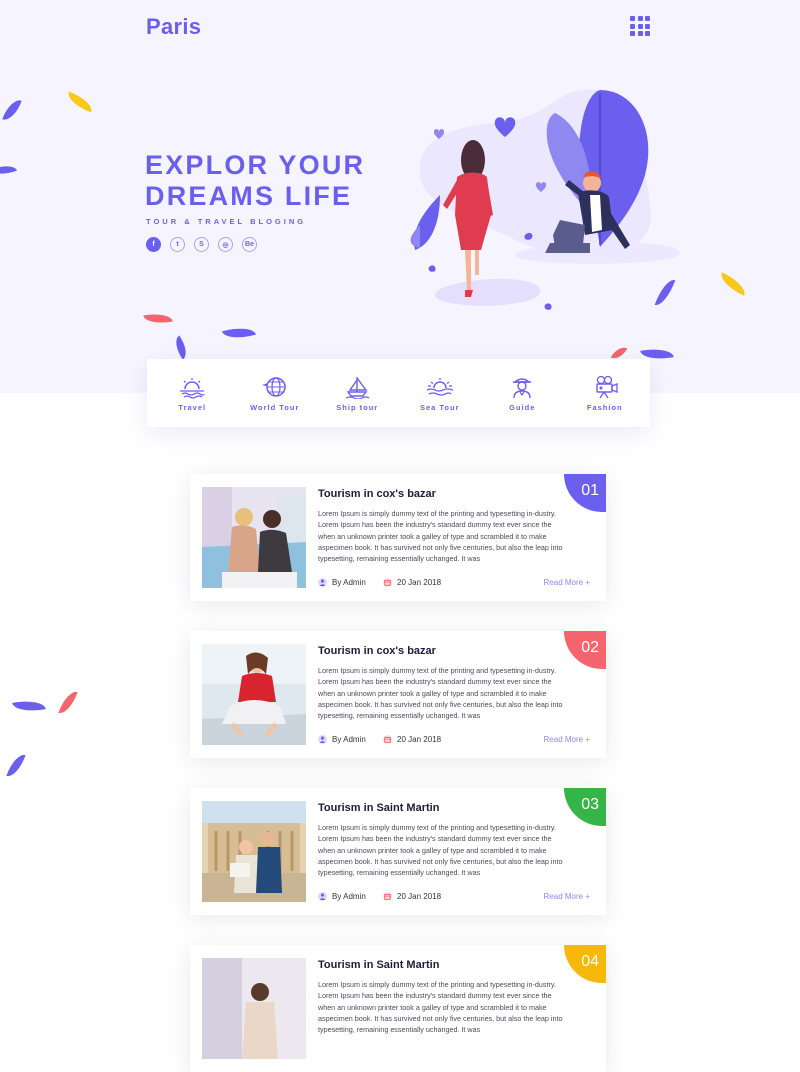  Describe the element at coordinates (607, 386) in the screenshot. I see `movie-camera-icon` at that location.